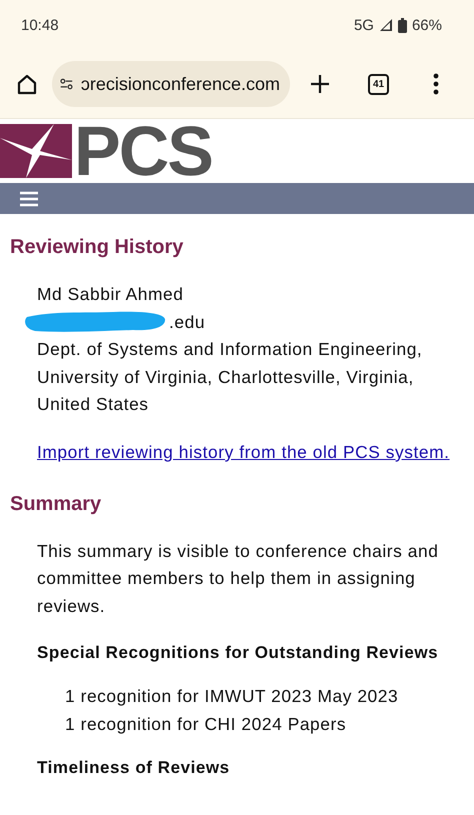  What do you see at coordinates (385, 25) in the screenshot?
I see `signal-icon` at bounding box center [385, 25].